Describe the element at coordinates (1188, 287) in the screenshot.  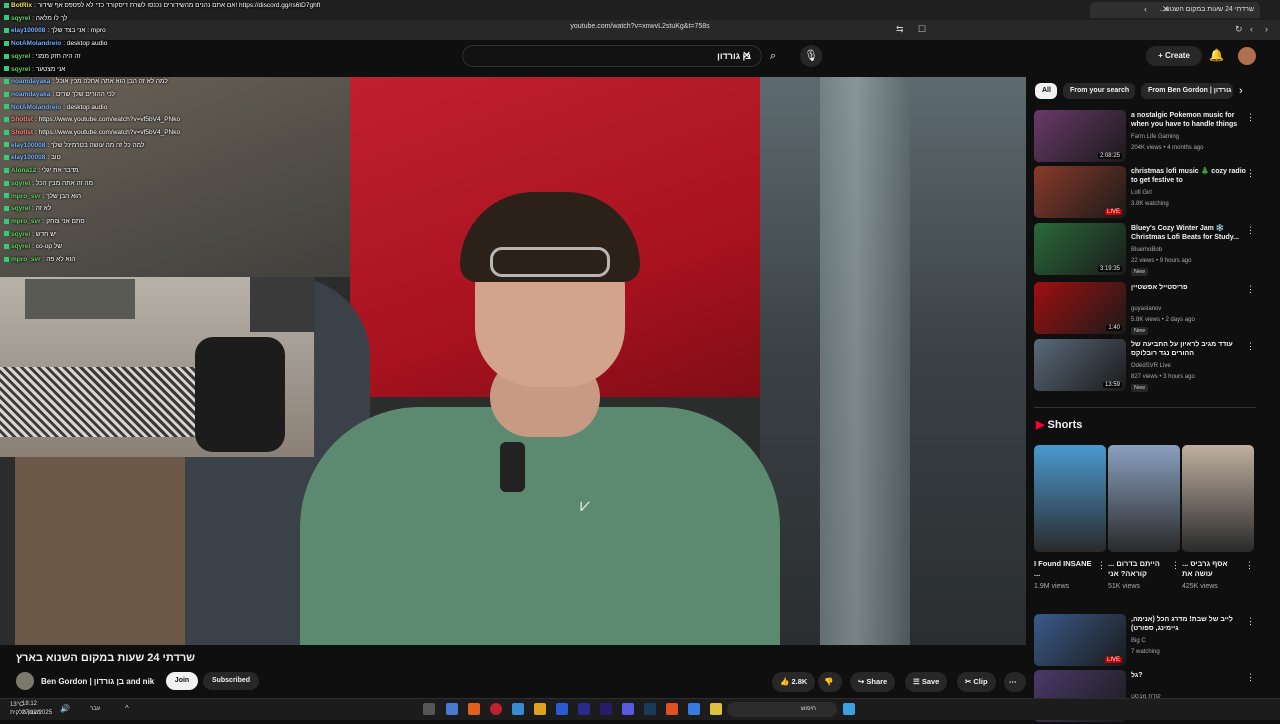
I see `video-title: פריסטייל אפשטיין` at that location.